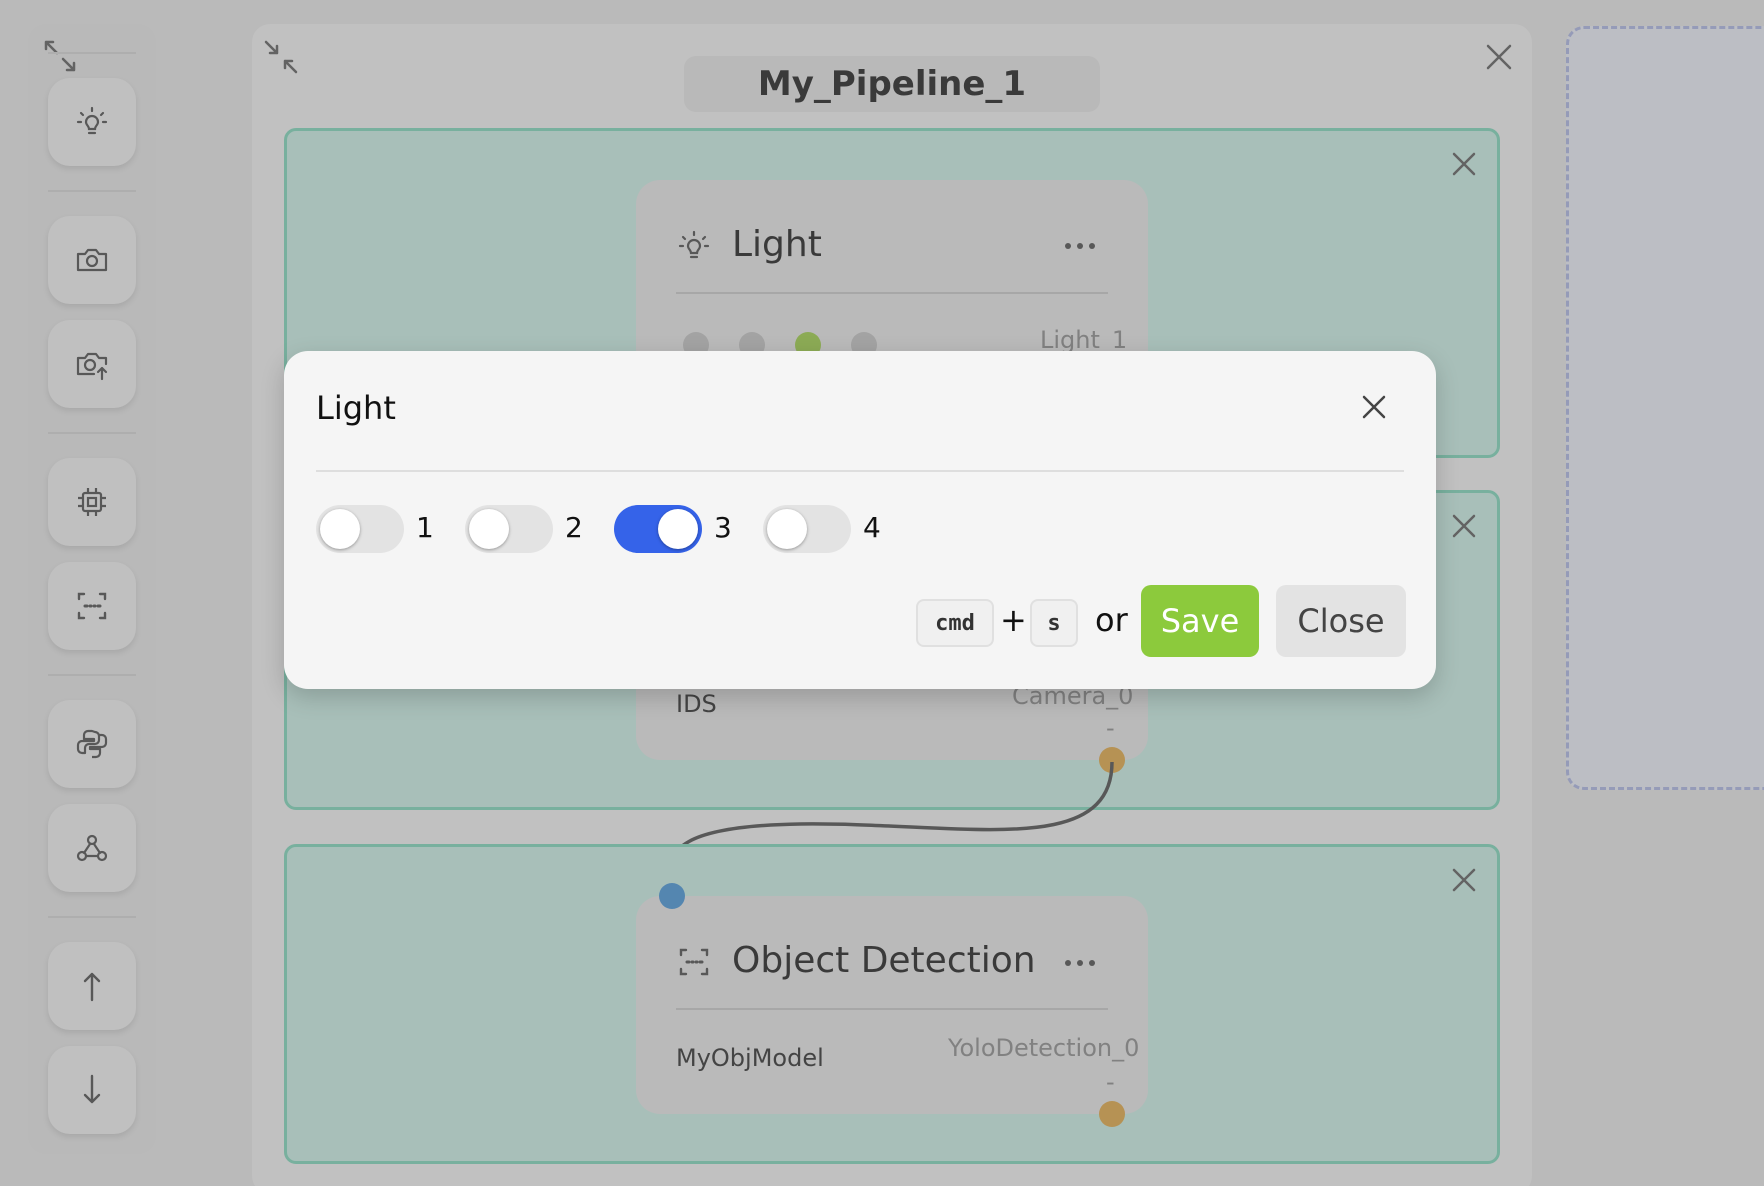 Image resolution: width=1764 pixels, height=1186 pixels. Describe the element at coordinates (1200, 621) in the screenshot. I see `save-button: Save` at that location.